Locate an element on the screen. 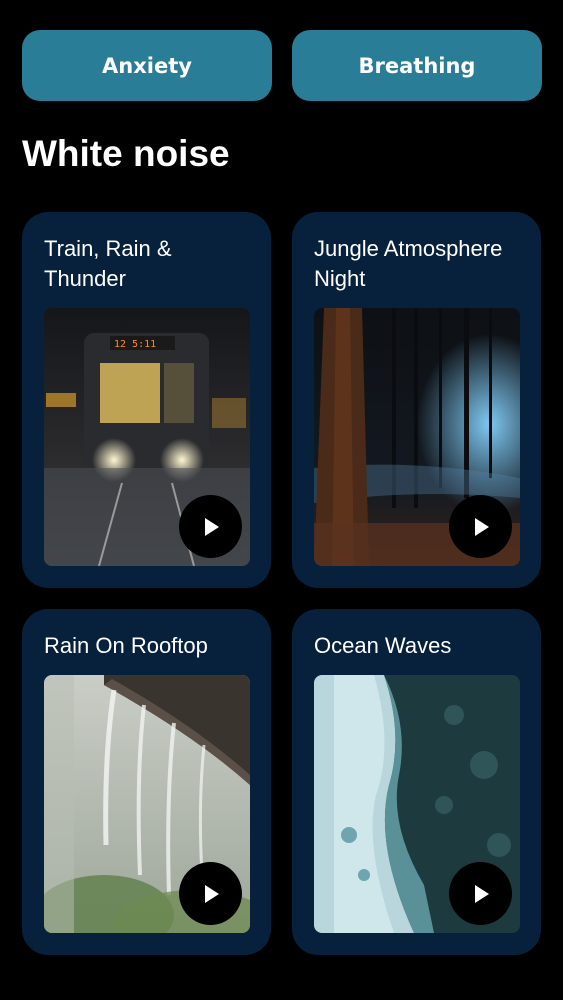 This screenshot has height=1000, width=563. svg-text: 12 5:11 is located at coordinates (135, 344).